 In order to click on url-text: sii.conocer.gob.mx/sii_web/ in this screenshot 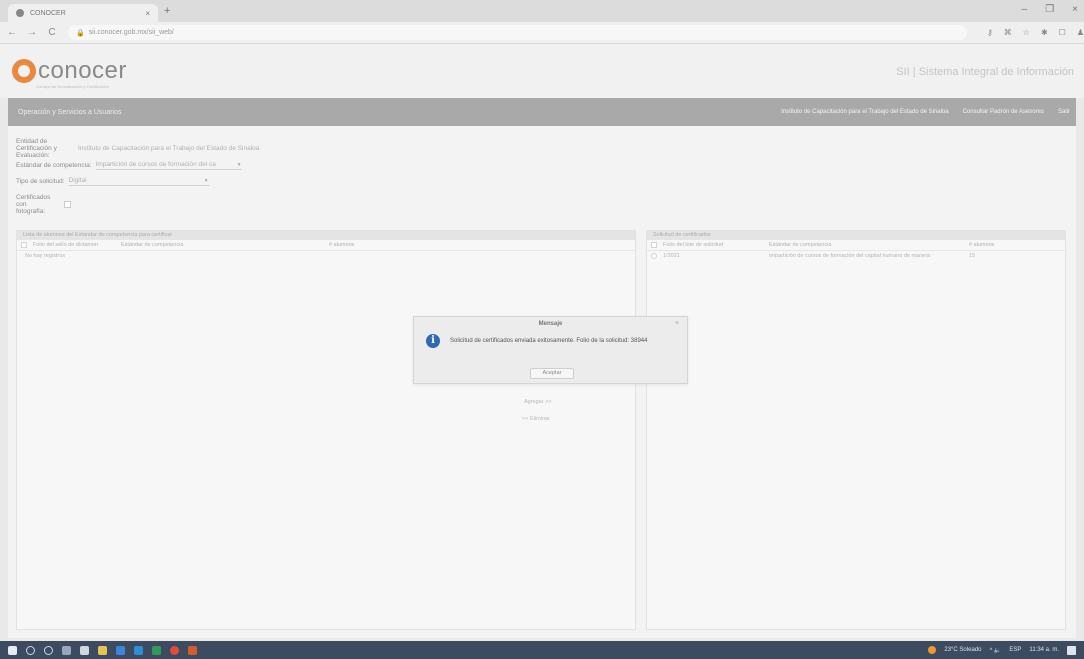, I will do `click(131, 32)`.